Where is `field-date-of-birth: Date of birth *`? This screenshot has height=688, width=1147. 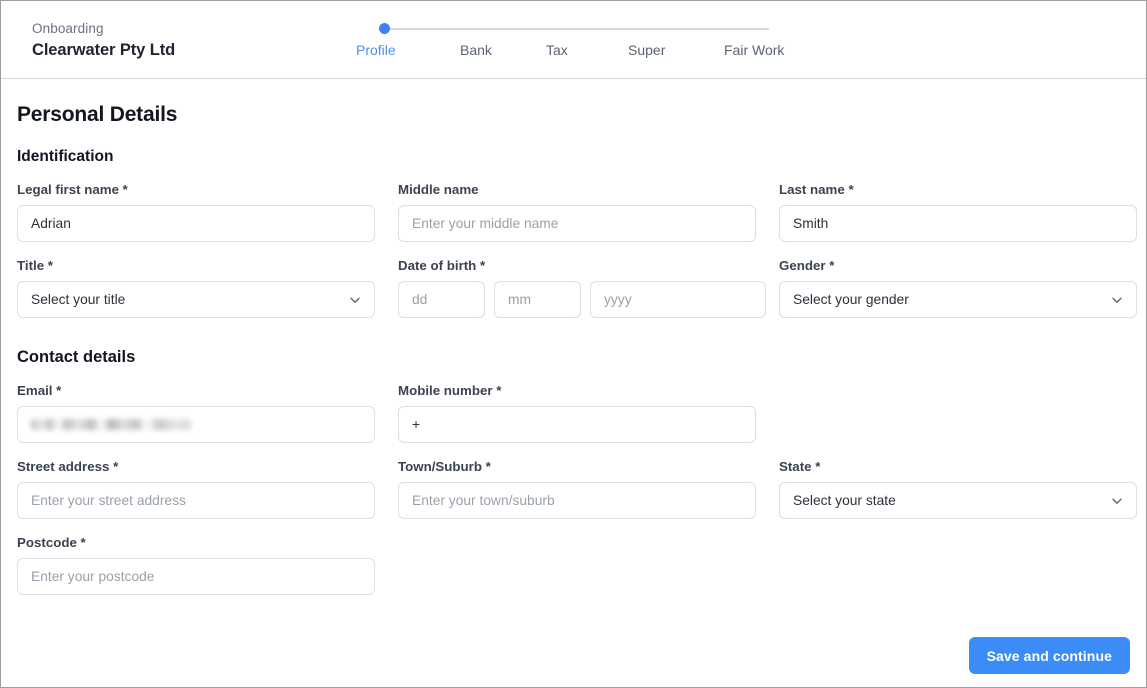
field-date-of-birth: Date of birth * is located at coordinates (582, 288).